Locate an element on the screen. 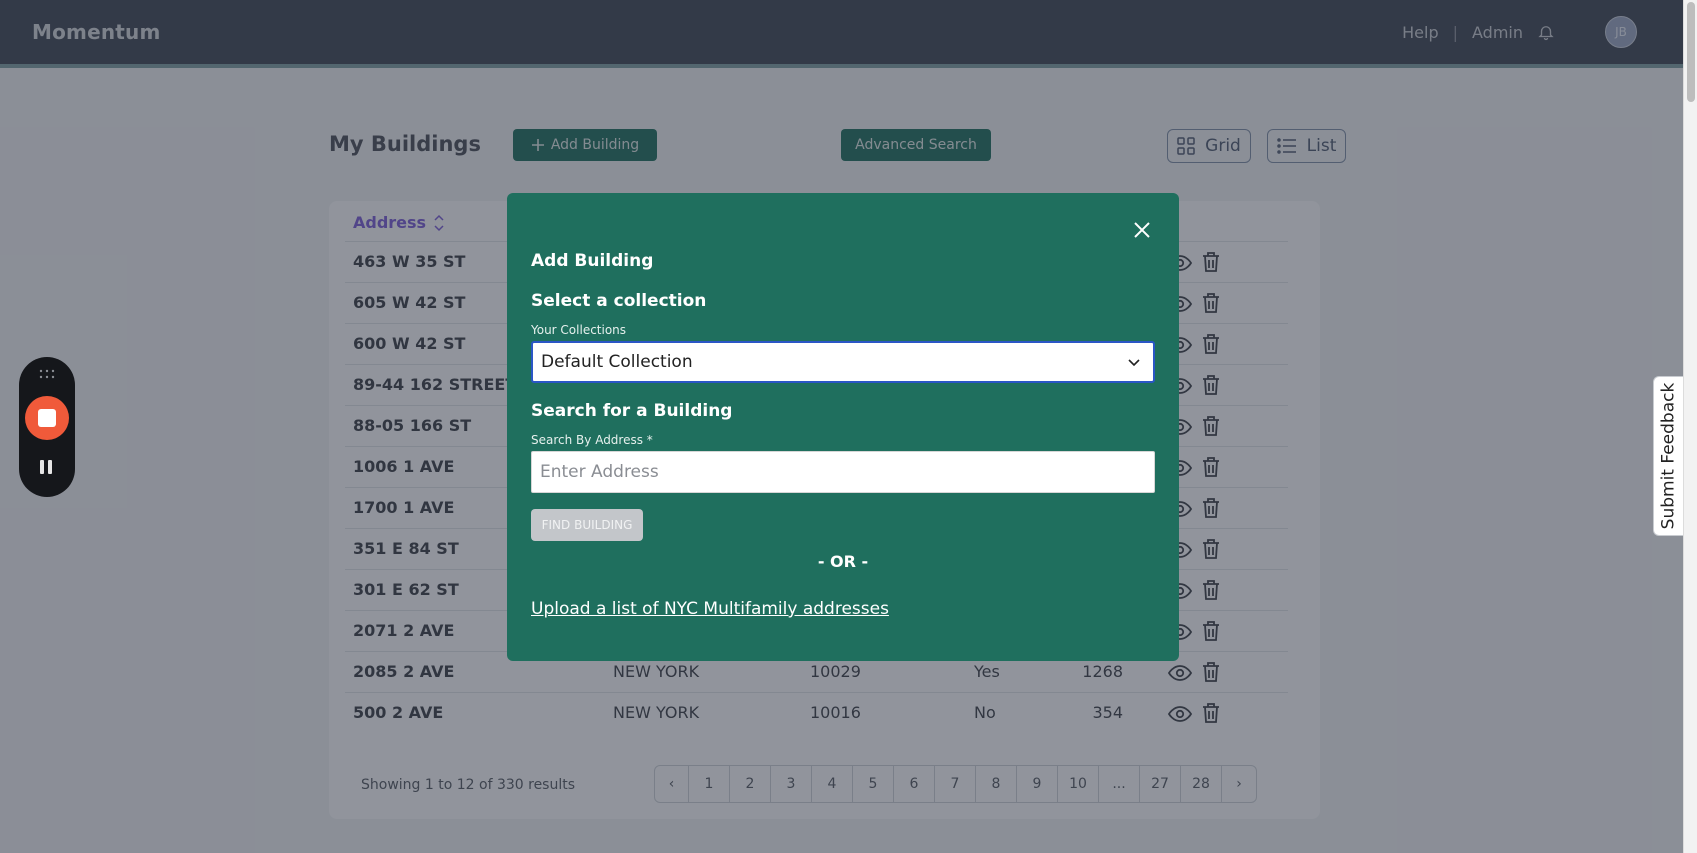 This screenshot has width=1697, height=853. find-building-button: FIND BUILDING is located at coordinates (587, 525).